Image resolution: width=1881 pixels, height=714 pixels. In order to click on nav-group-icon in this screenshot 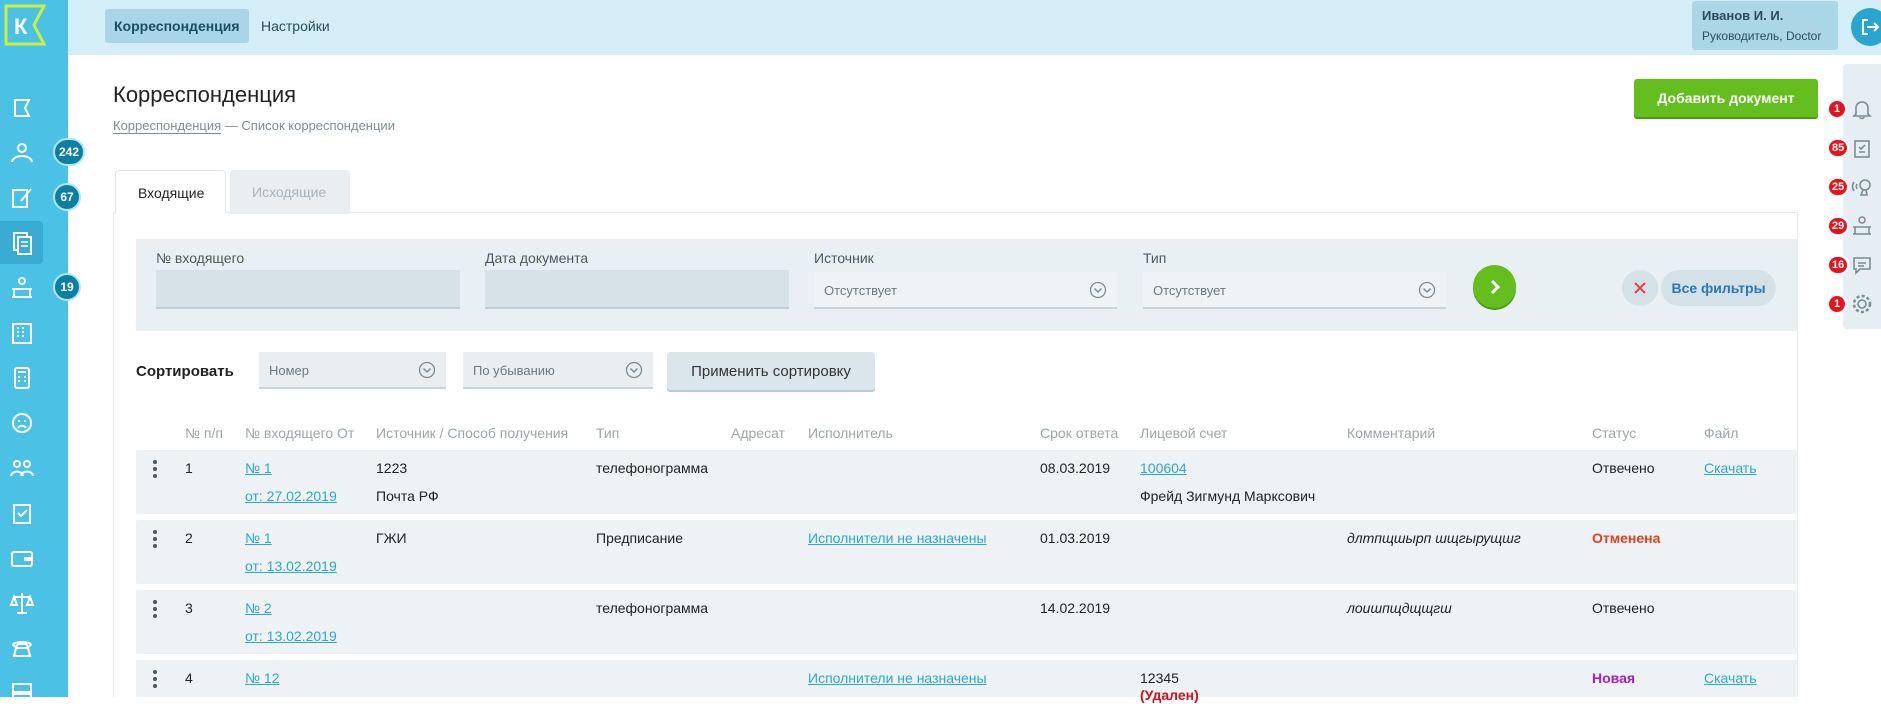, I will do `click(21, 467)`.